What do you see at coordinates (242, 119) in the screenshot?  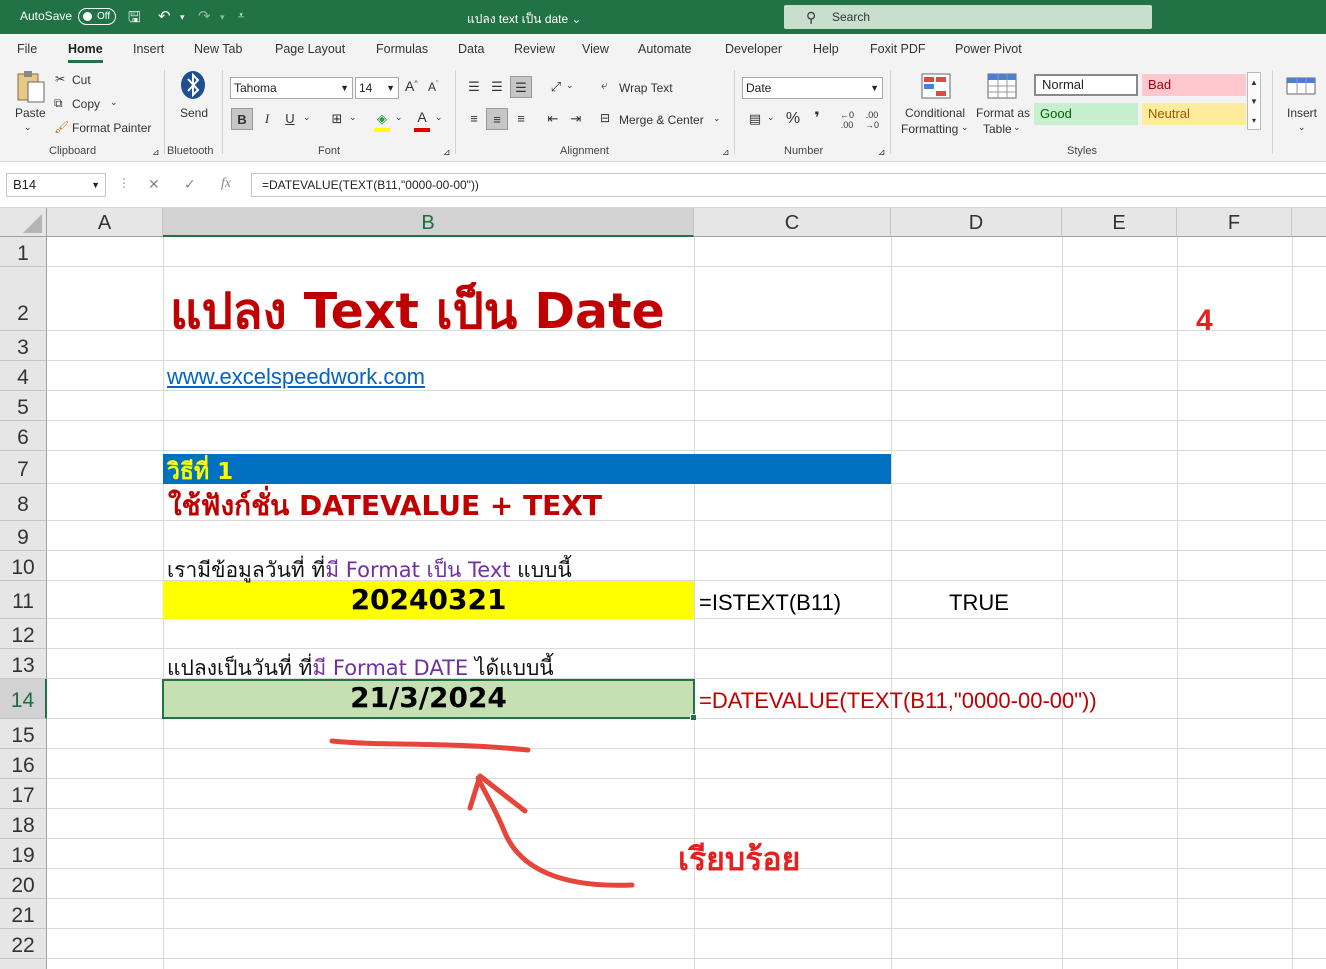 I see `bold-icon: B` at bounding box center [242, 119].